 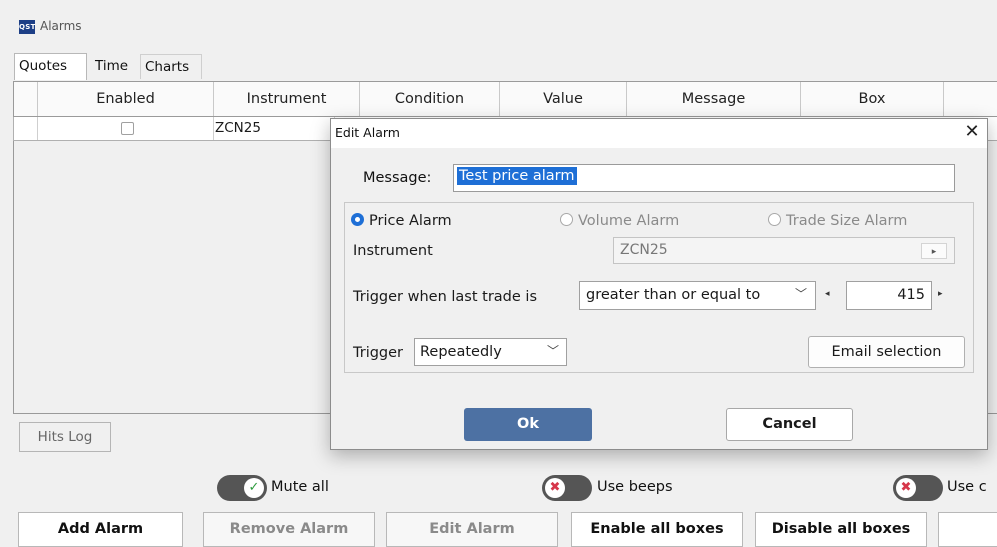 I want to click on condition-select: greater than or equal to, so click(x=697, y=295).